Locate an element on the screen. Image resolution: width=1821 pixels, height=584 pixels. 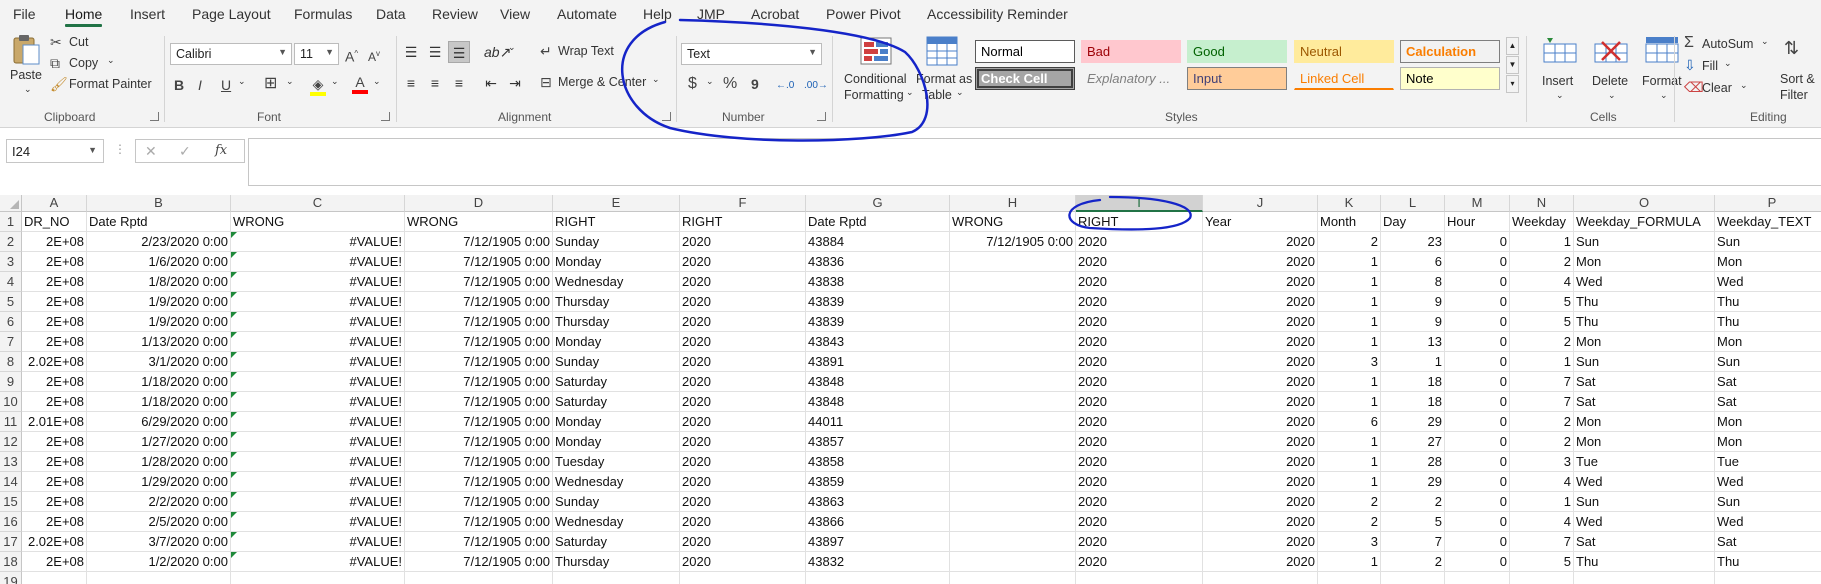
clear-button: ⌫ Clear ⌄ is located at coordinates (1724, 88).